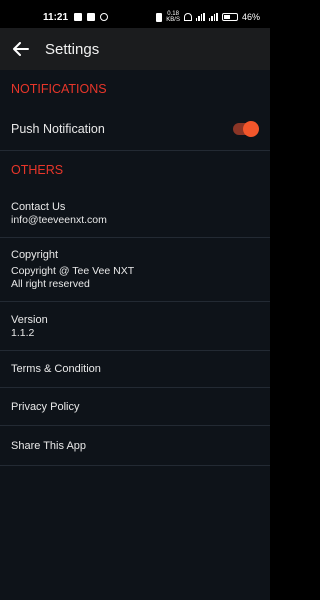 The width and height of the screenshot is (320, 600). I want to click on rights-line: All right reserved, so click(50, 284).